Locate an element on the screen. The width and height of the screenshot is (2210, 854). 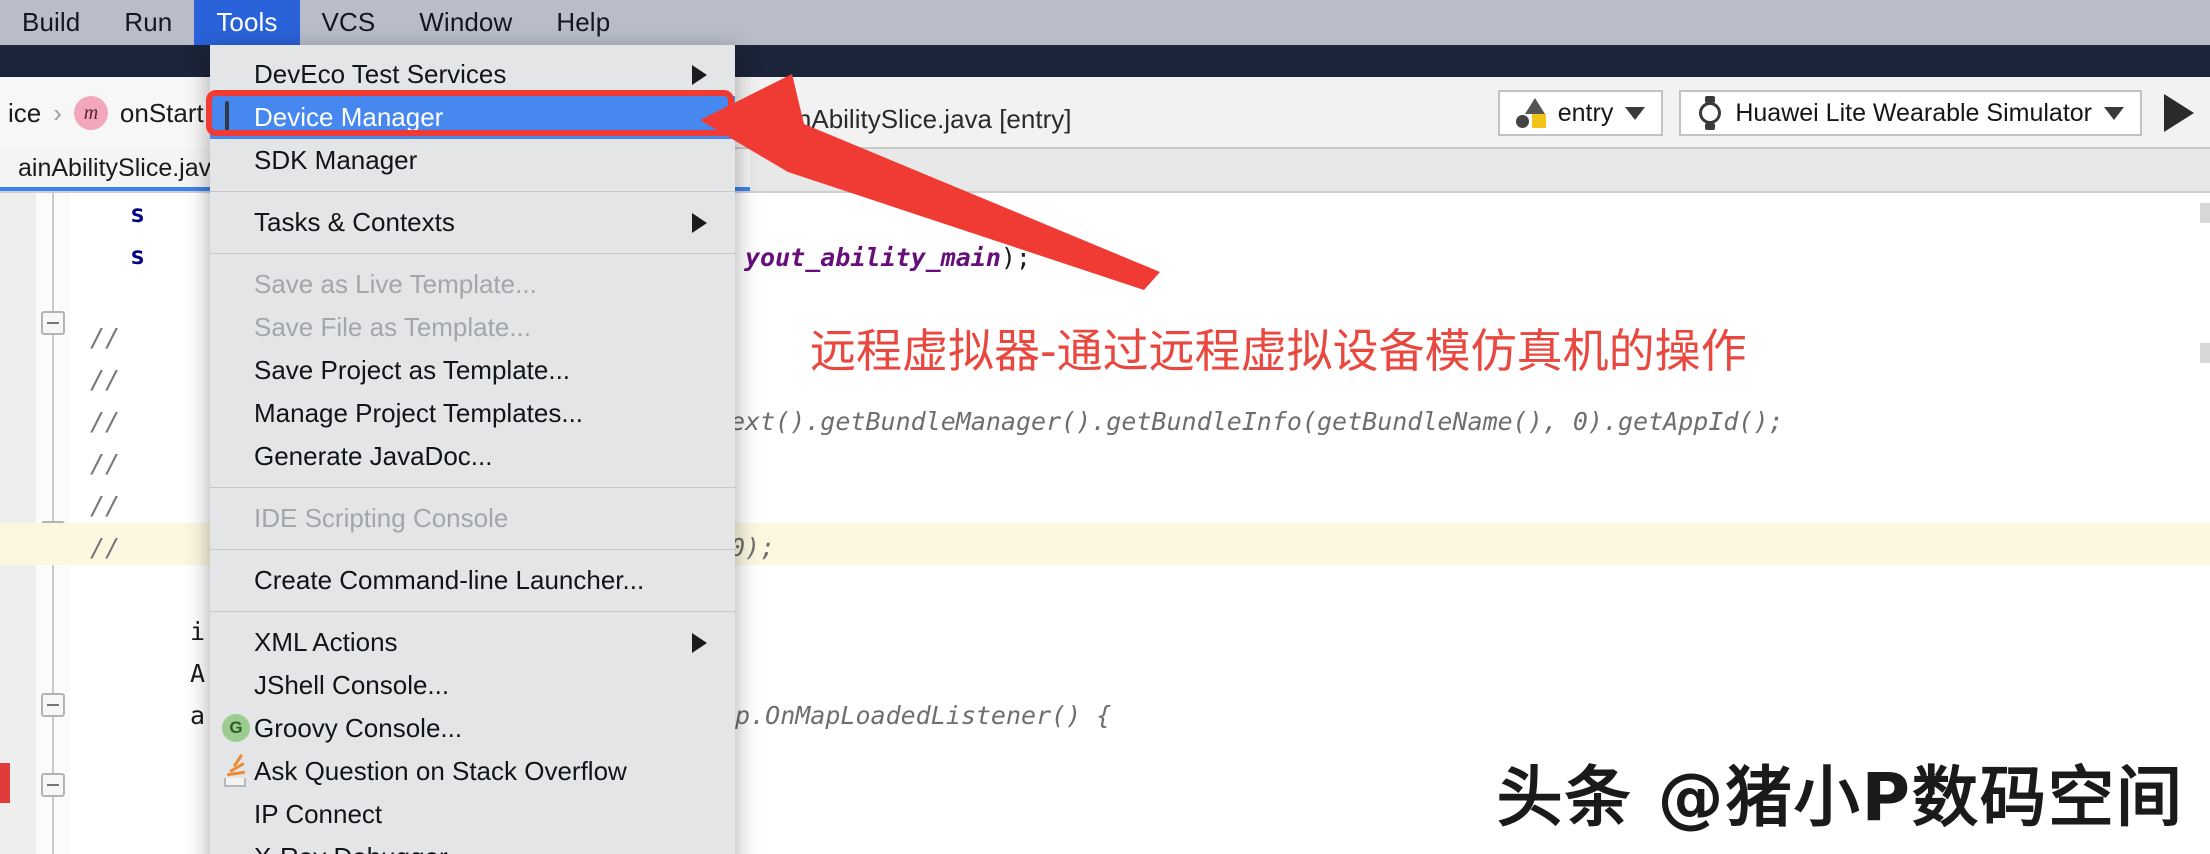
wearable-icon is located at coordinates (1710, 113).